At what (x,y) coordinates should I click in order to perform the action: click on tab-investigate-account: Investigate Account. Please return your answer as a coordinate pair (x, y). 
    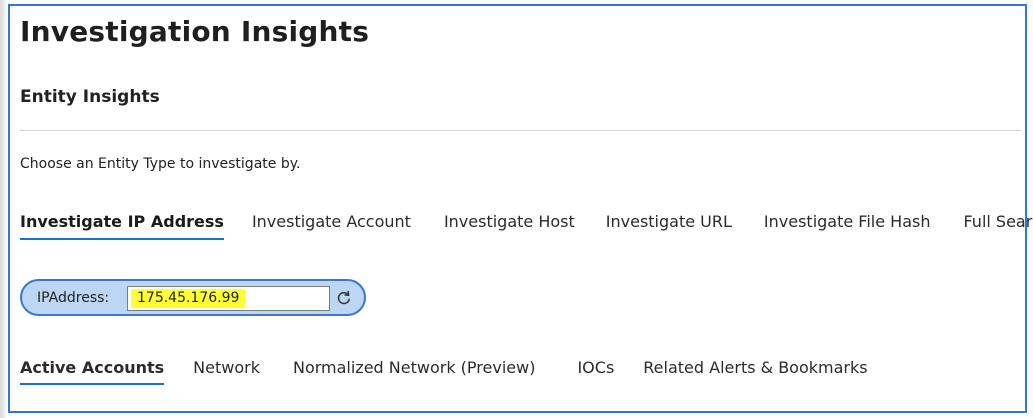
    Looking at the image, I should click on (331, 226).